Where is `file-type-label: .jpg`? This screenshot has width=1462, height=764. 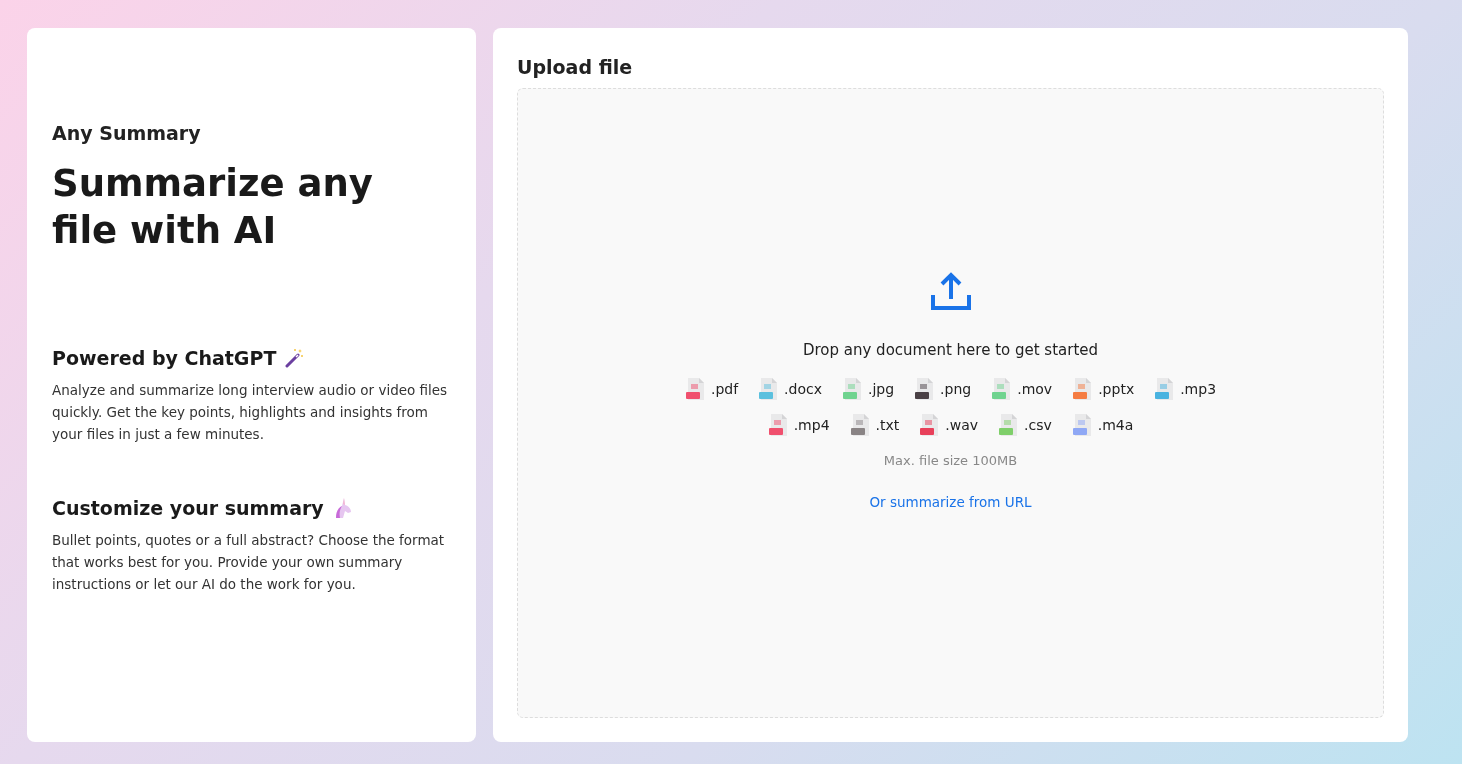
file-type-label: .jpg is located at coordinates (881, 389).